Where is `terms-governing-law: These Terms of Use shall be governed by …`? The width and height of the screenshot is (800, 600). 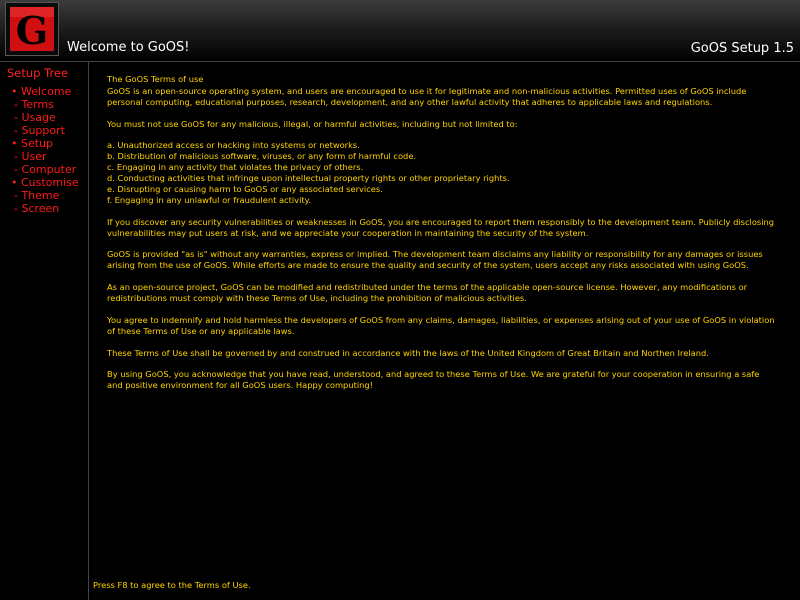 terms-governing-law: These Terms of Use shall be governed by … is located at coordinates (408, 352).